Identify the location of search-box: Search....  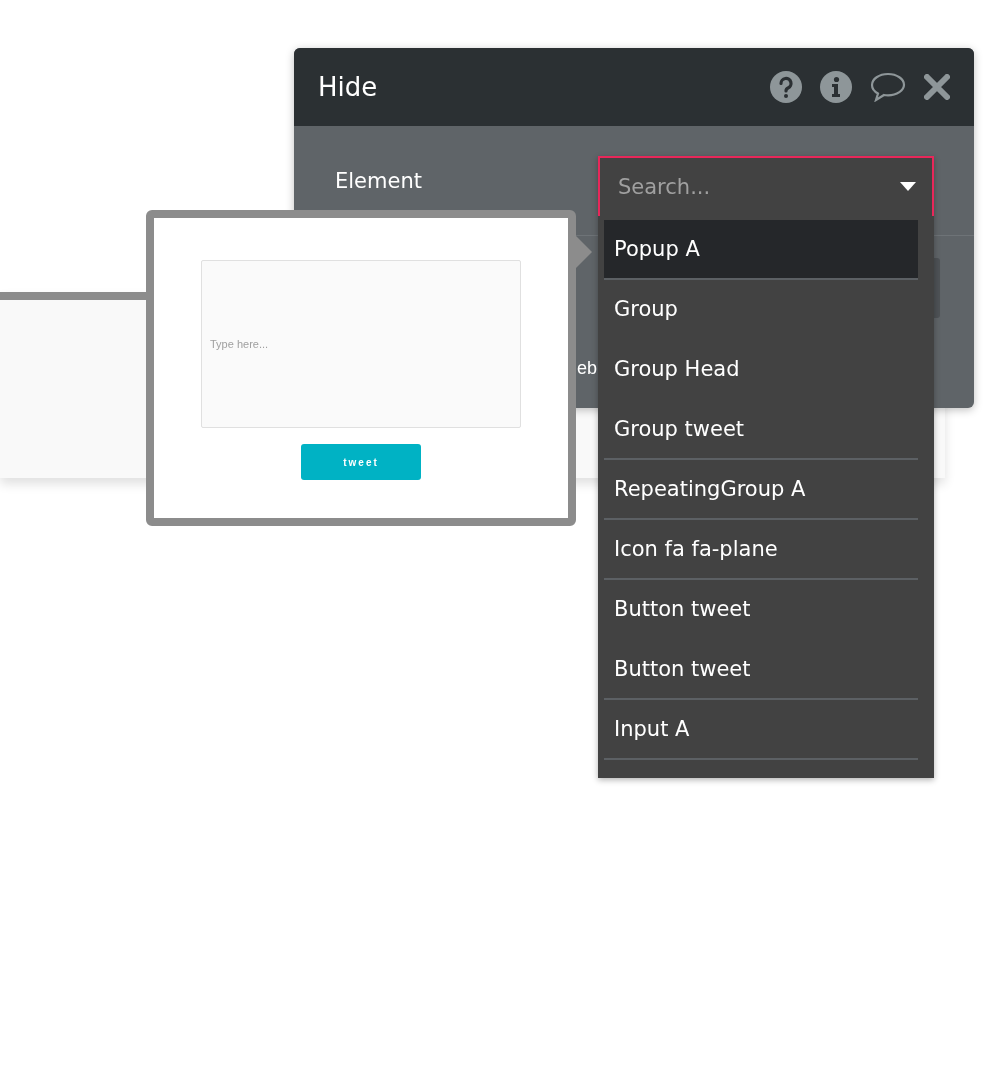
(766, 186).